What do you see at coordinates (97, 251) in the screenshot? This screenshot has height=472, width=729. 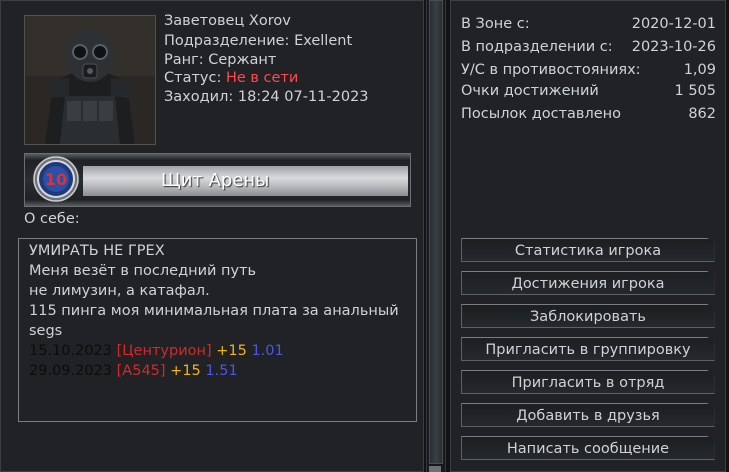 I see `about-line: УМИРАТЬ НЕ ГРЕХ` at bounding box center [97, 251].